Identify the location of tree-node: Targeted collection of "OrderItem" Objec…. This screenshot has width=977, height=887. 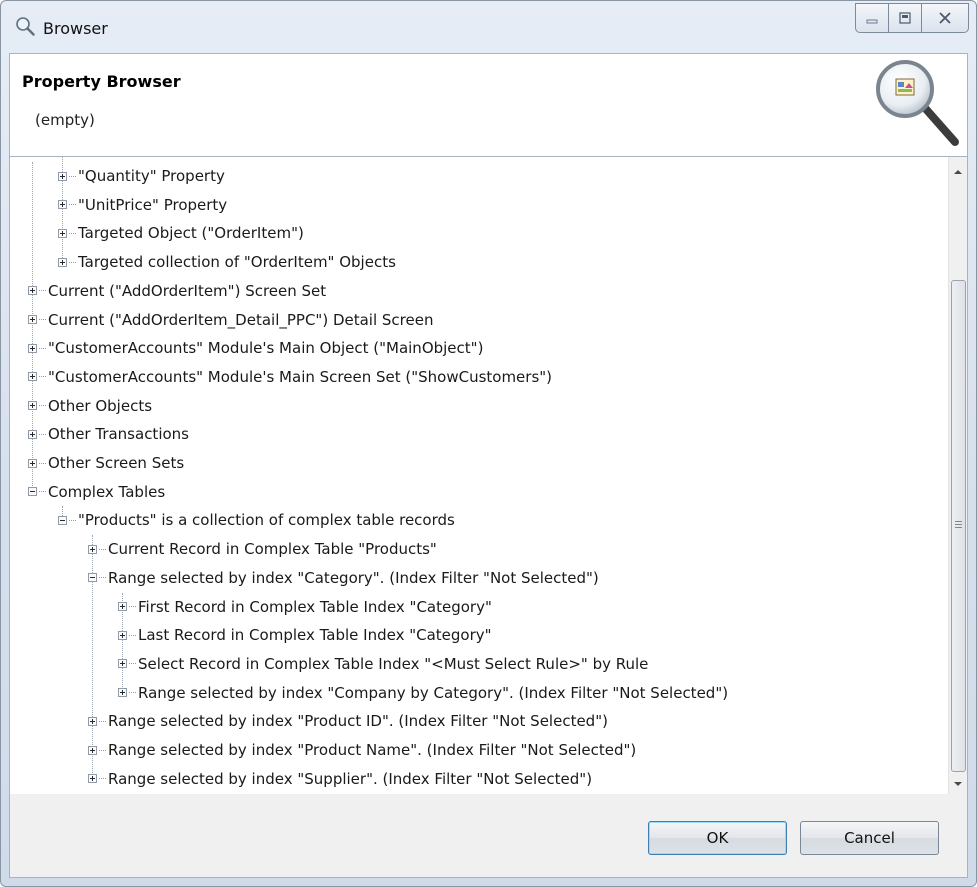
(227, 262).